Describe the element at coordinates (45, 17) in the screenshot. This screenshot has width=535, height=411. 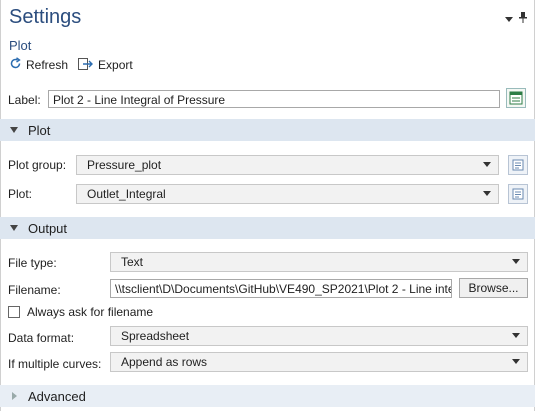
I see `window-title: Settings` at that location.